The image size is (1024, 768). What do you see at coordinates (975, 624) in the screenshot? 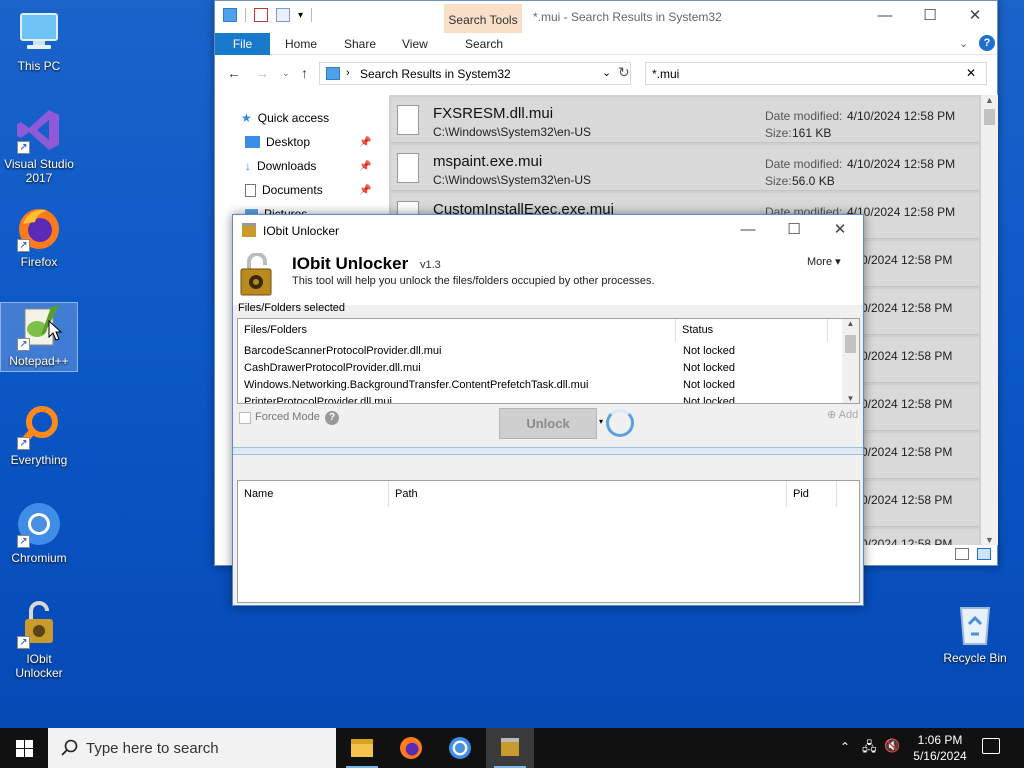
I see `recycle-bin-icon` at bounding box center [975, 624].